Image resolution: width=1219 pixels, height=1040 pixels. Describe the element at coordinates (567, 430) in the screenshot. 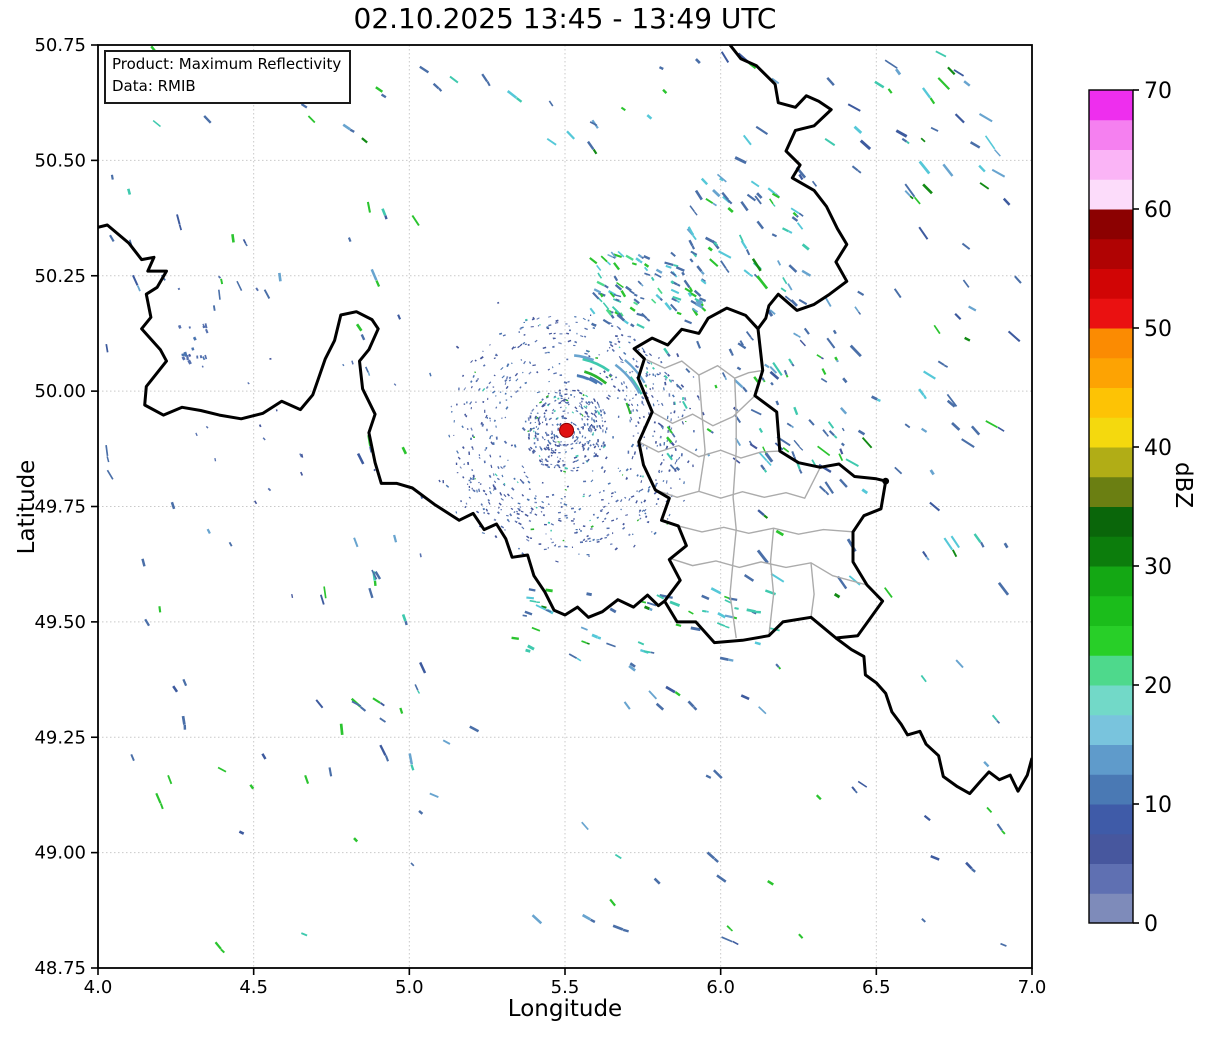

I see `radar-site-marker` at that location.